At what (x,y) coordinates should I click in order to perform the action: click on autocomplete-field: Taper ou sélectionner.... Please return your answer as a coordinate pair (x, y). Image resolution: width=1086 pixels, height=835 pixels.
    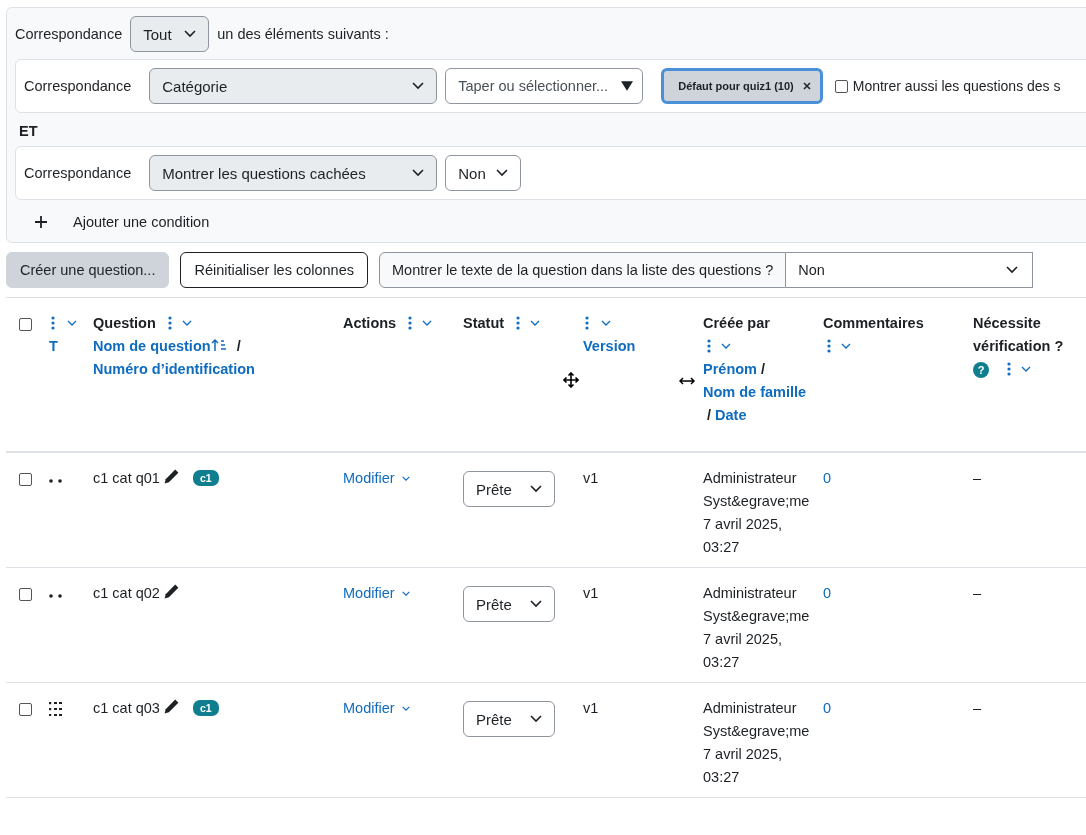
    Looking at the image, I should click on (544, 86).